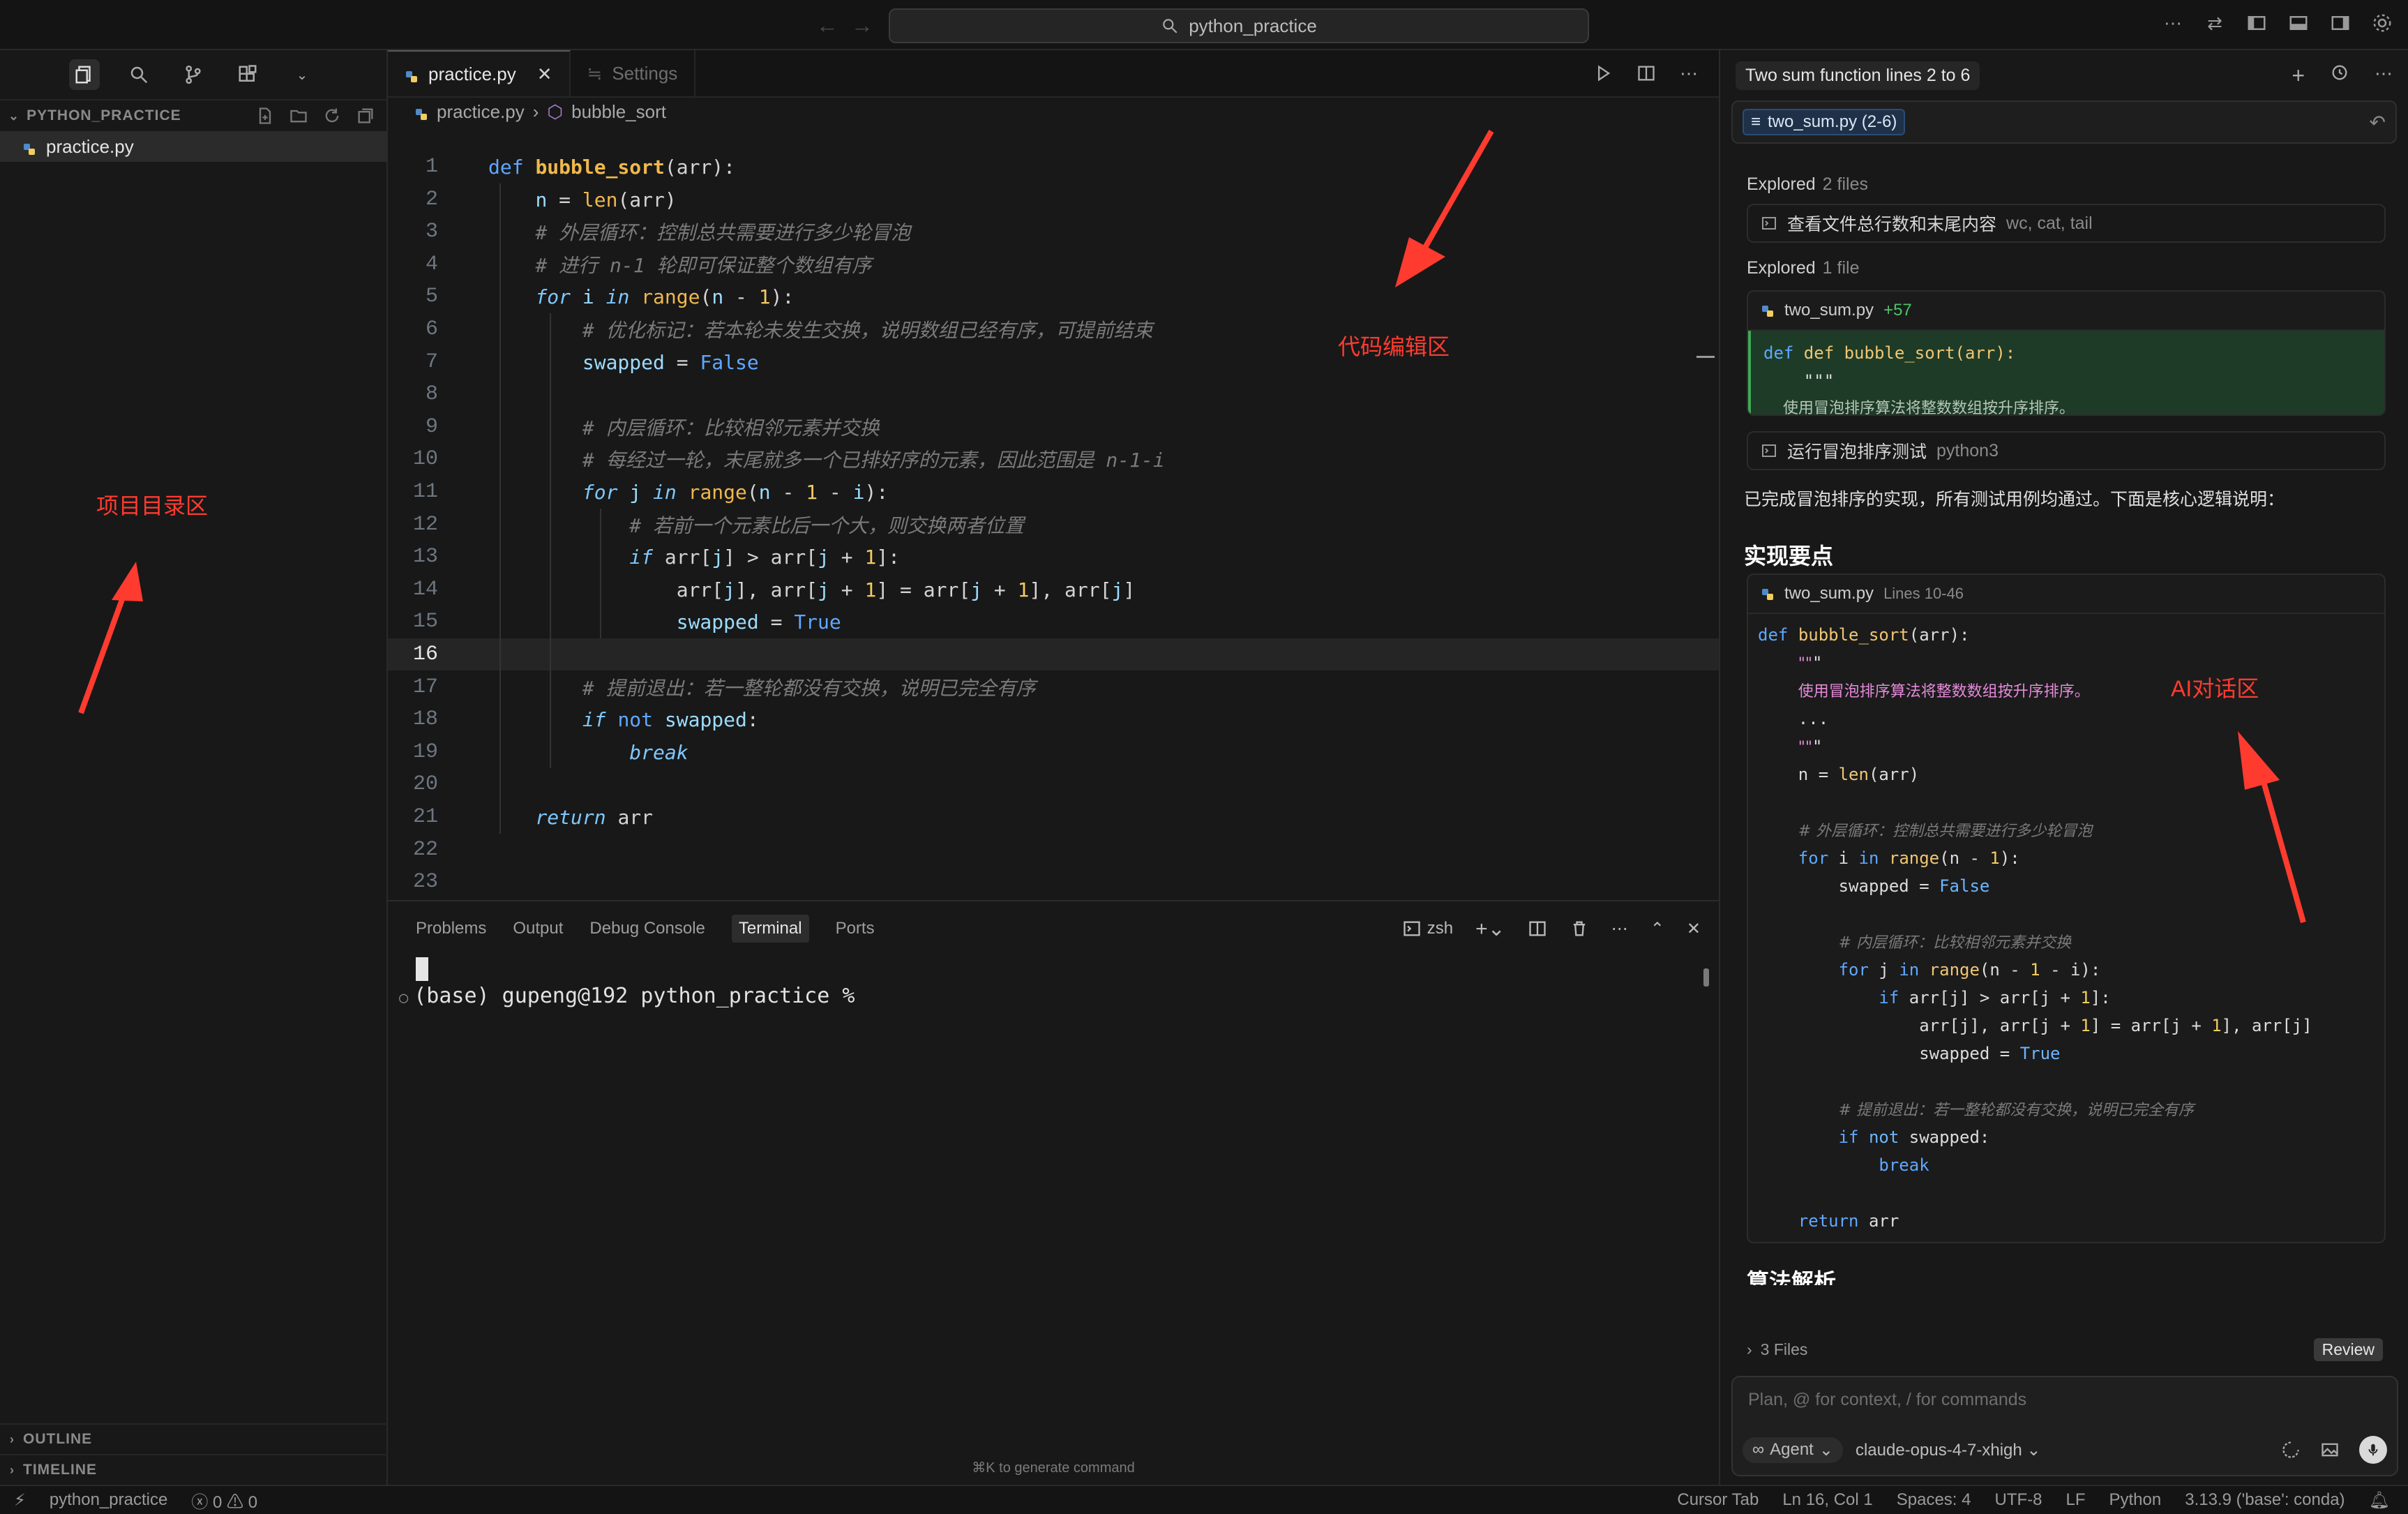  What do you see at coordinates (618, 112) in the screenshot?
I see `breadcrumb-symbol: bubble_sort` at bounding box center [618, 112].